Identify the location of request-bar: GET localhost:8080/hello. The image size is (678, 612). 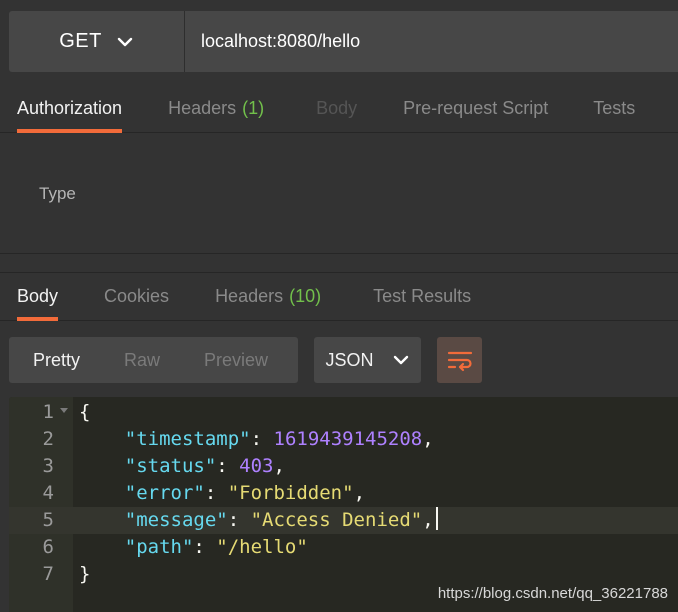
(343, 41).